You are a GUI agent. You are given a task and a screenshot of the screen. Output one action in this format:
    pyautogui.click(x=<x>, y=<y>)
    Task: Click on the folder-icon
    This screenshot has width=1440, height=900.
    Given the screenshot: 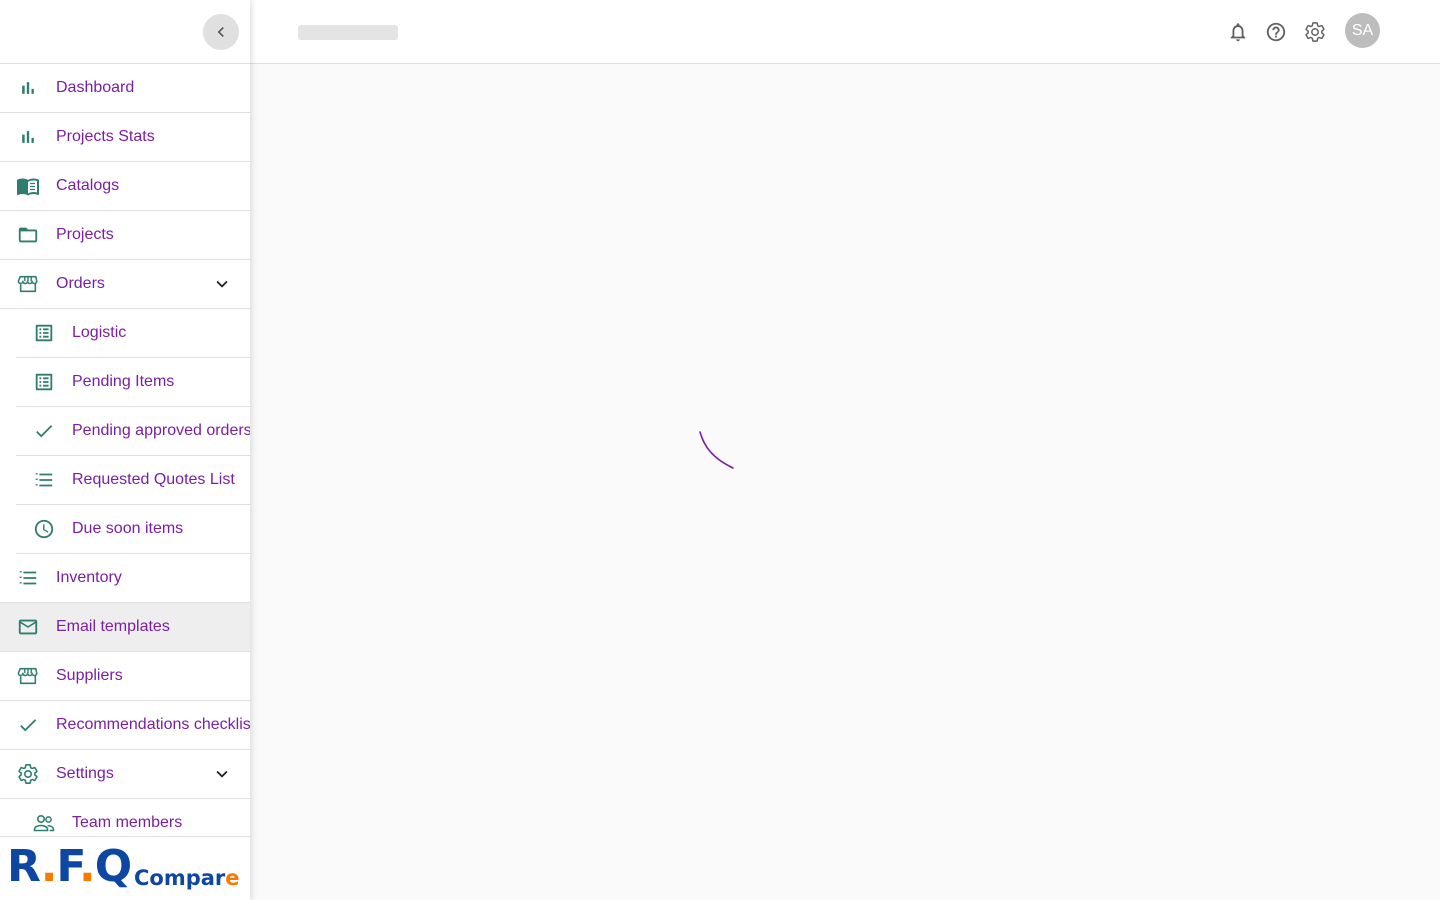 What is the action you would take?
    pyautogui.click(x=28, y=235)
    